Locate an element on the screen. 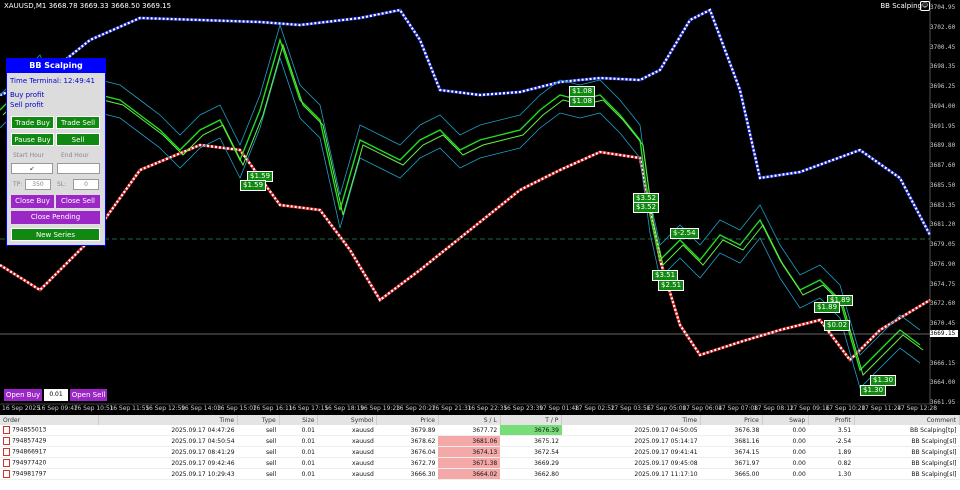 The width and height of the screenshot is (960, 490). sl-cell: 3664.02 is located at coordinates (469, 474).